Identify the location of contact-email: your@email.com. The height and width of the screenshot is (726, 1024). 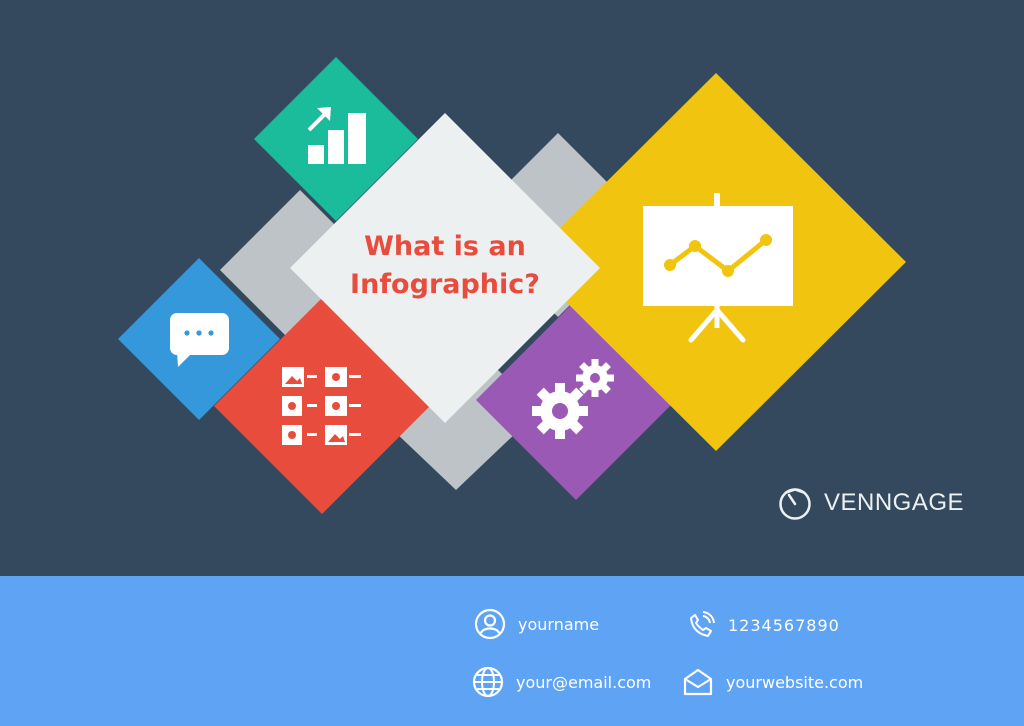
(561, 682).